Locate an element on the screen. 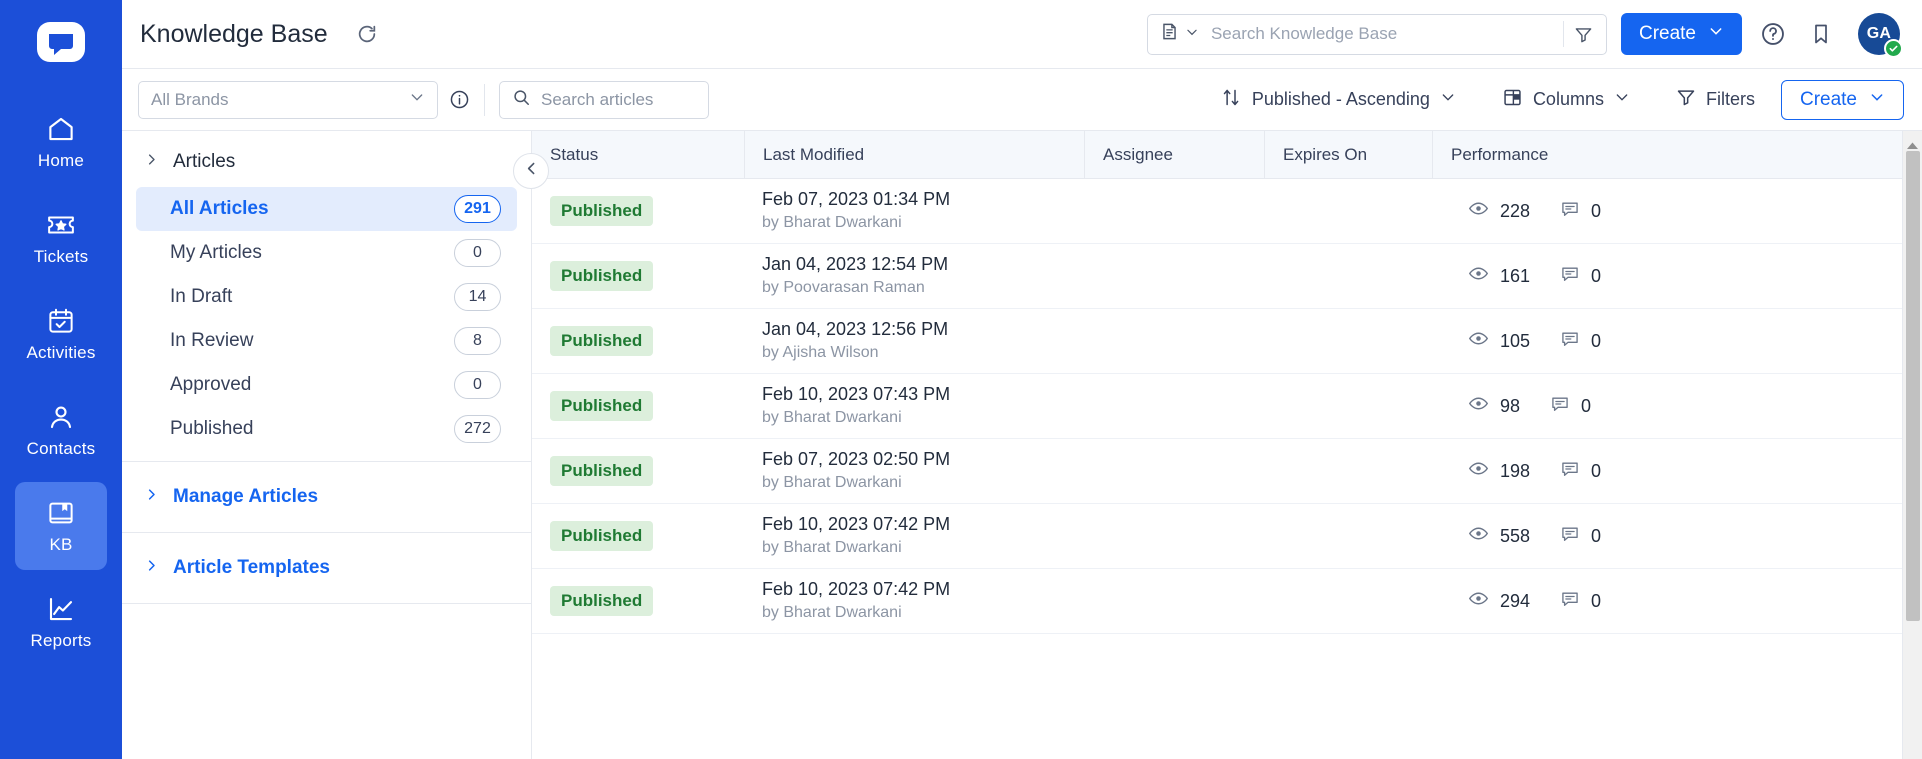 Image resolution: width=1922 pixels, height=759 pixels. last-modified-date: Jan 04, 2023 12:54 PM is located at coordinates (855, 263).